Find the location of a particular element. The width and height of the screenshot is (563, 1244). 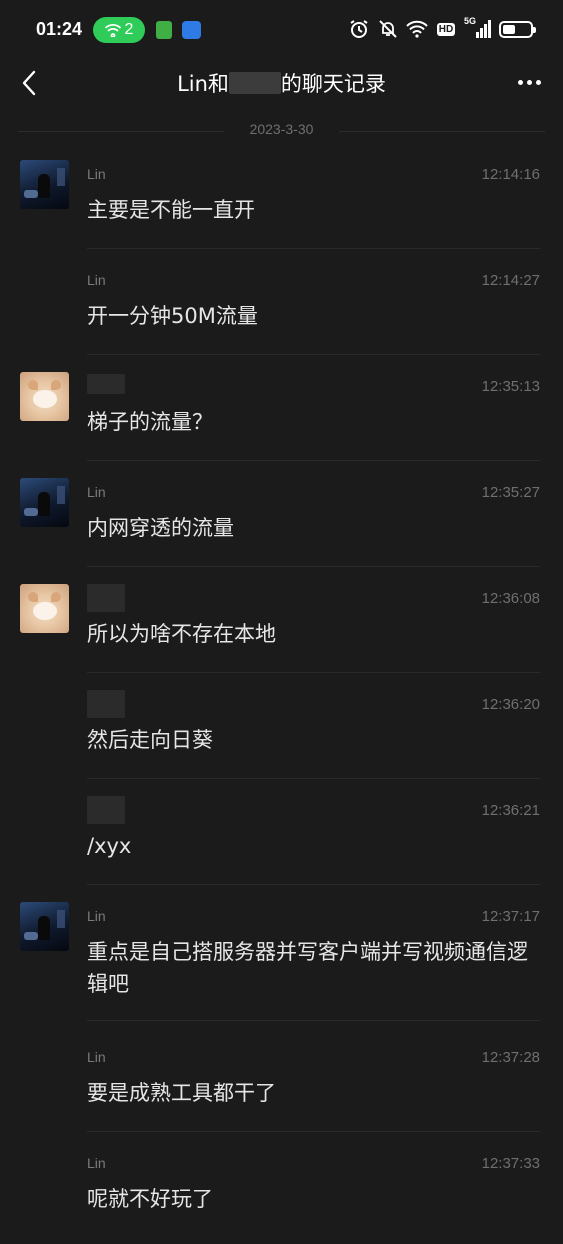

message-text: 要是成熟工具都干了 is located at coordinates (310, 1093).